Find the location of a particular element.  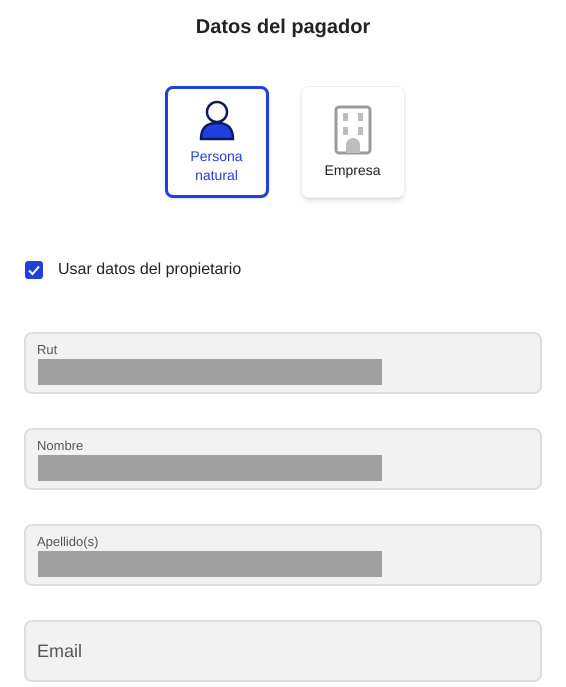

checkbox is located at coordinates (34, 270).